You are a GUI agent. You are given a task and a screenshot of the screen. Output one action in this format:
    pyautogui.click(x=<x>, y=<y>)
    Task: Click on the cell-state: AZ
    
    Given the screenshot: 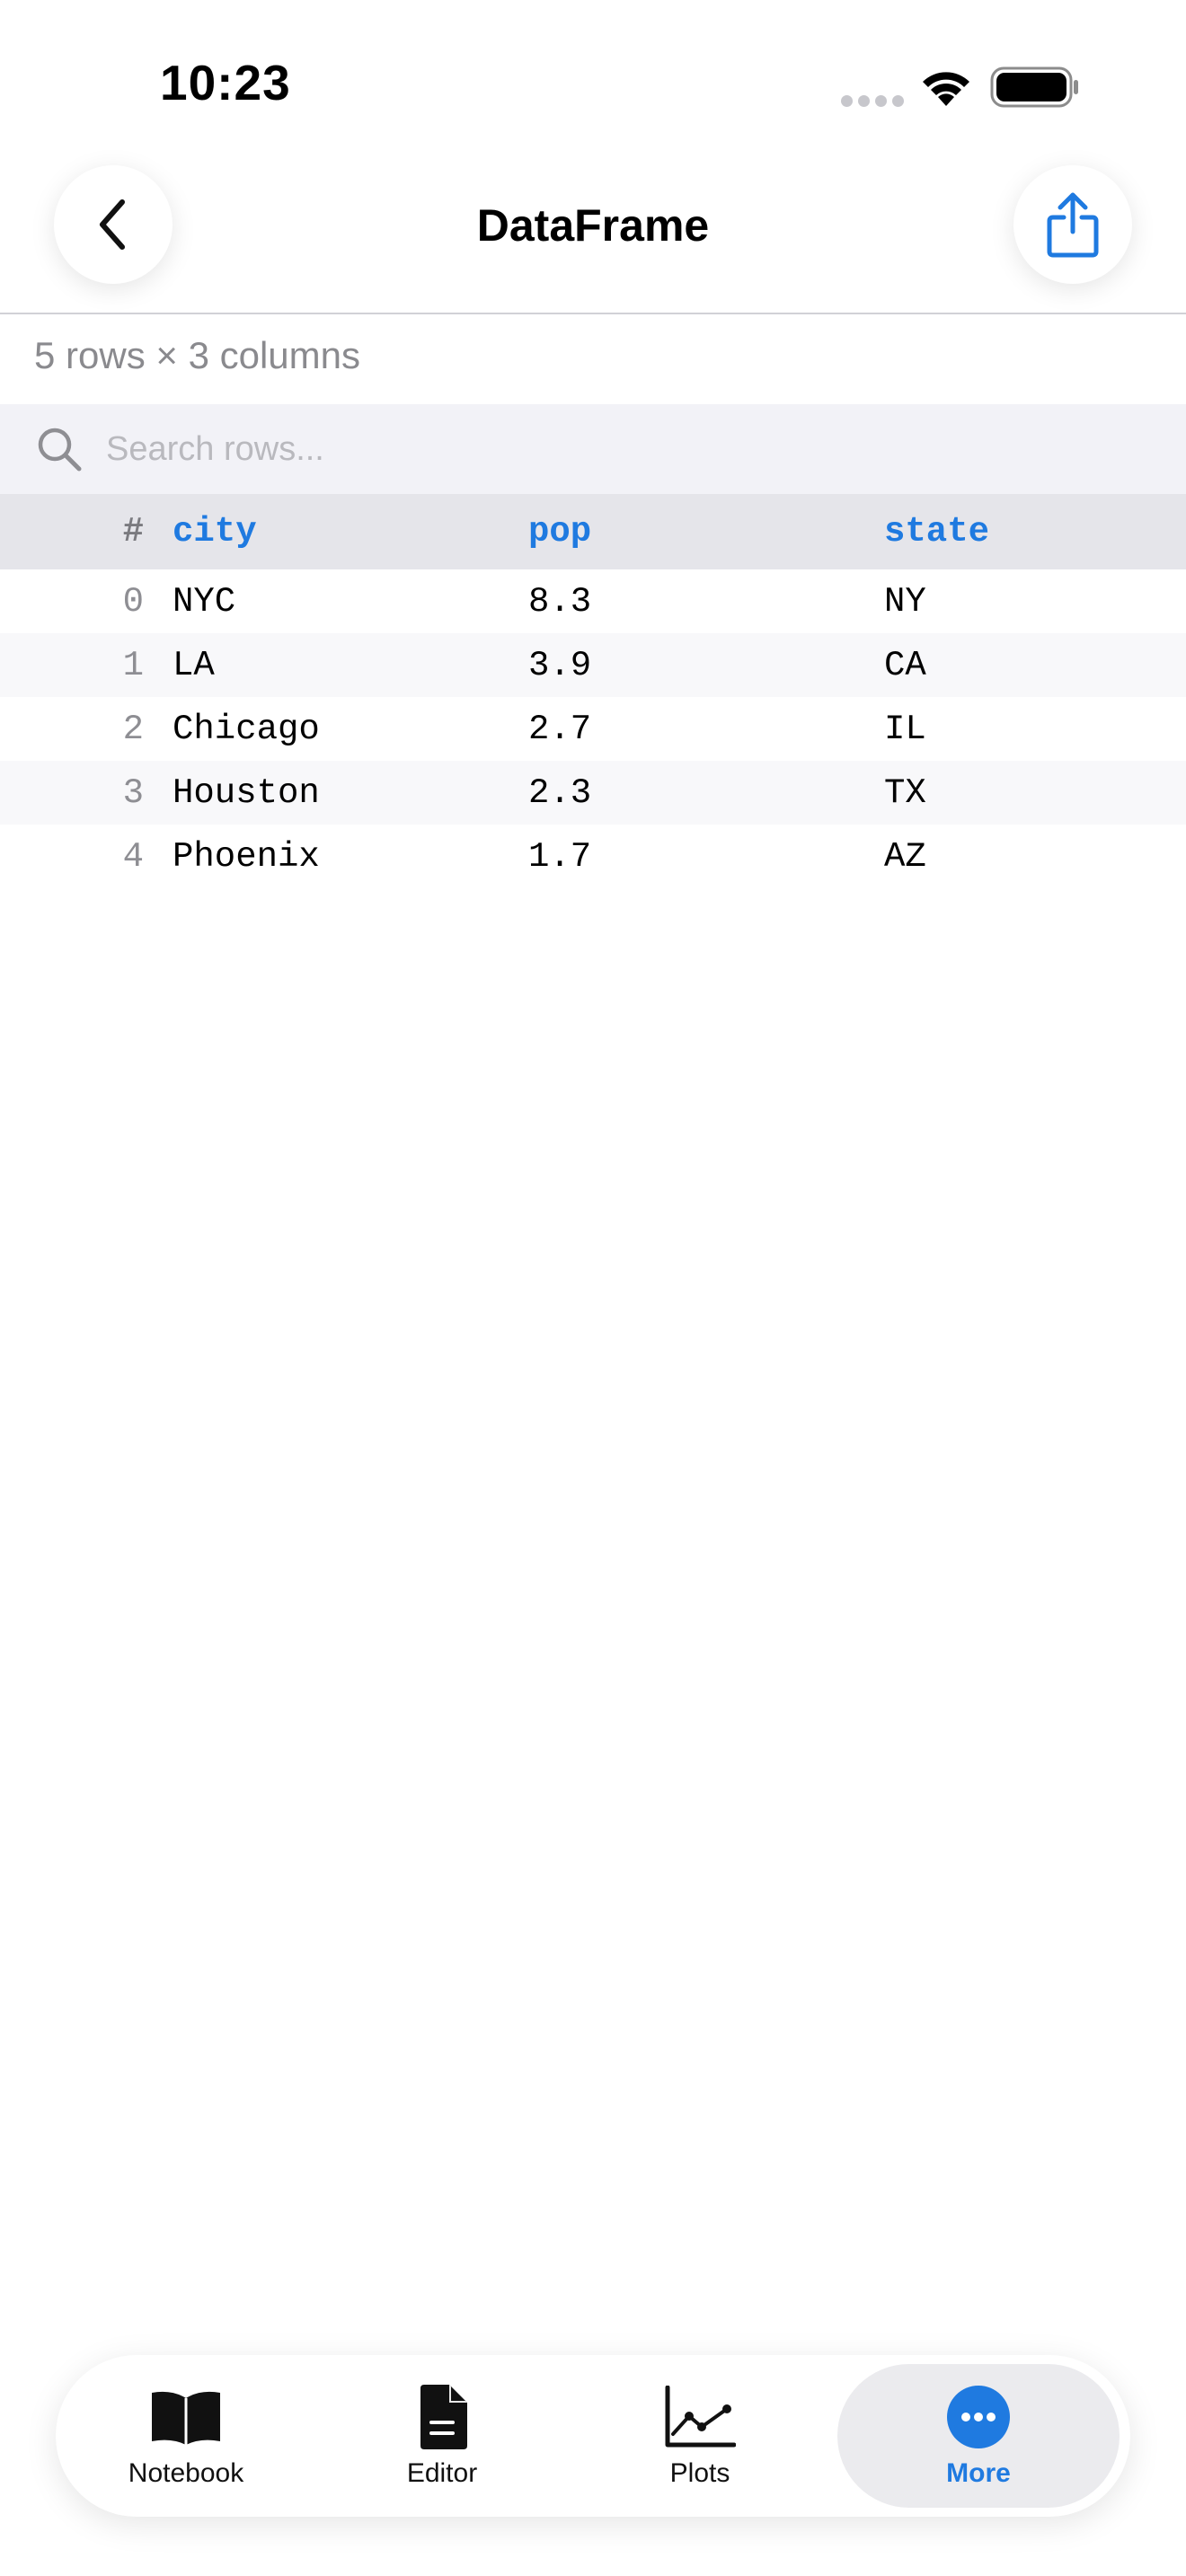 What is the action you would take?
    pyautogui.click(x=905, y=856)
    